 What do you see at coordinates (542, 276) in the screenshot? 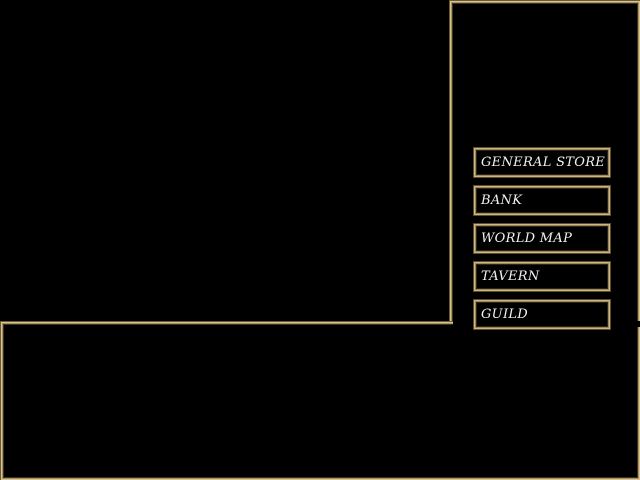
I see `tavern-button: TAVERN` at bounding box center [542, 276].